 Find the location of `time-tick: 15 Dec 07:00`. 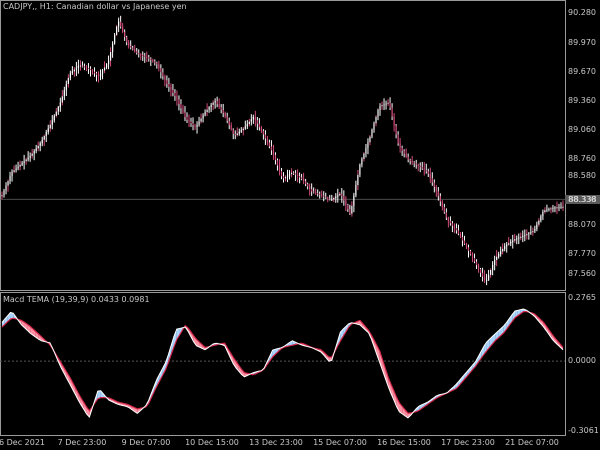

time-tick: 15 Dec 07:00 is located at coordinates (340, 442).